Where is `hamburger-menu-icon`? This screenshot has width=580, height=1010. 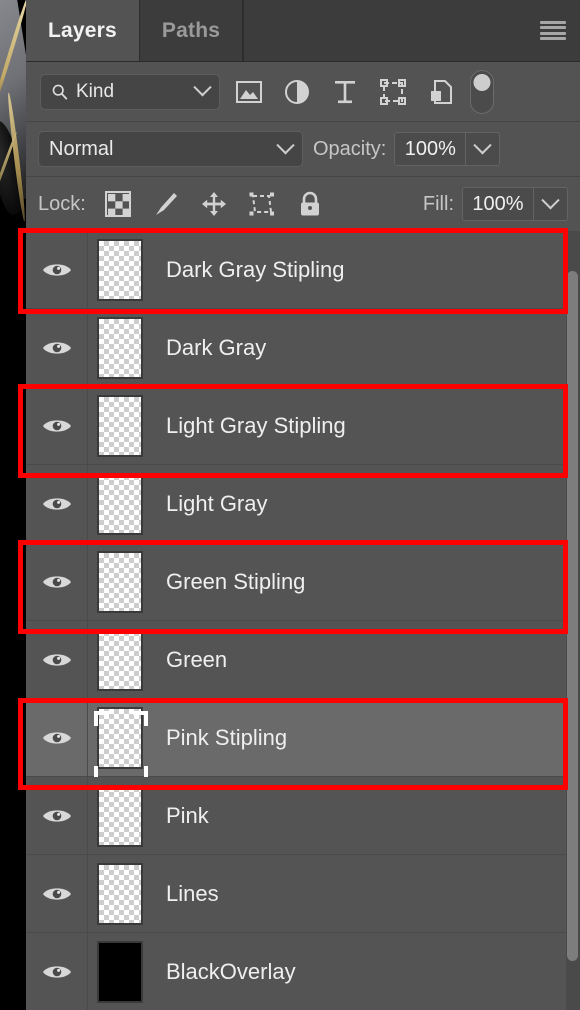 hamburger-menu-icon is located at coordinates (553, 30).